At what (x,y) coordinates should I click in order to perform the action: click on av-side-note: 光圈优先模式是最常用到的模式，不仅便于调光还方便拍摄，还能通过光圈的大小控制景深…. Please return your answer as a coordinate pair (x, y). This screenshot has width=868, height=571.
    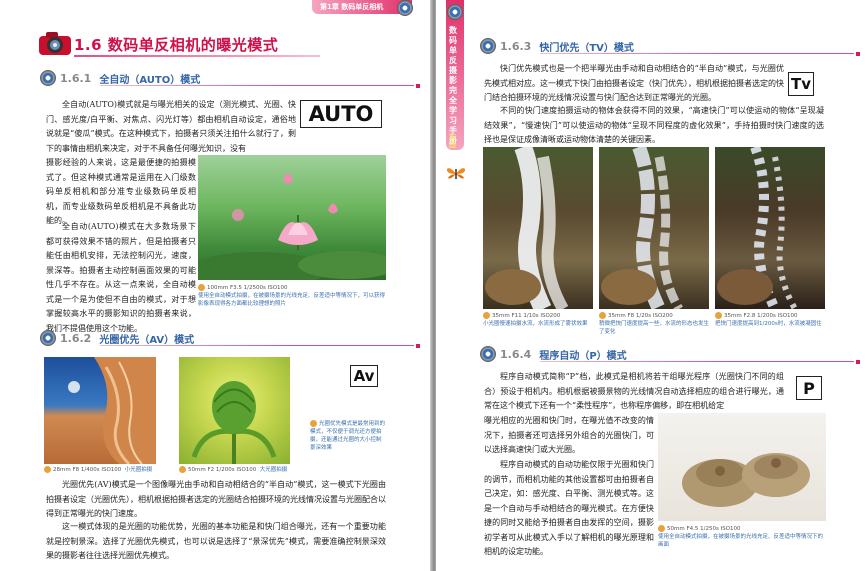
    Looking at the image, I should click on (348, 435).